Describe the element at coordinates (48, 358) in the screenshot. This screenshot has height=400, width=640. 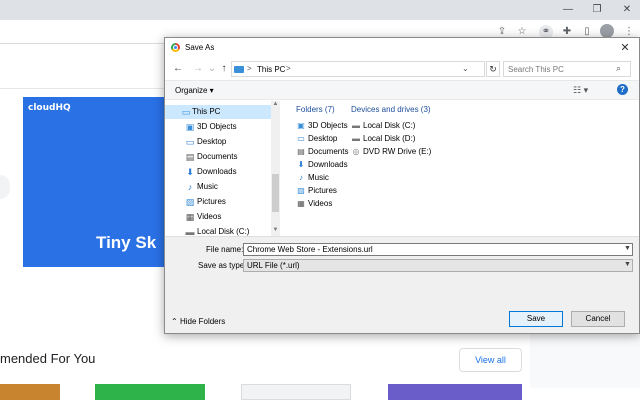
I see `section-title: mended For You` at that location.